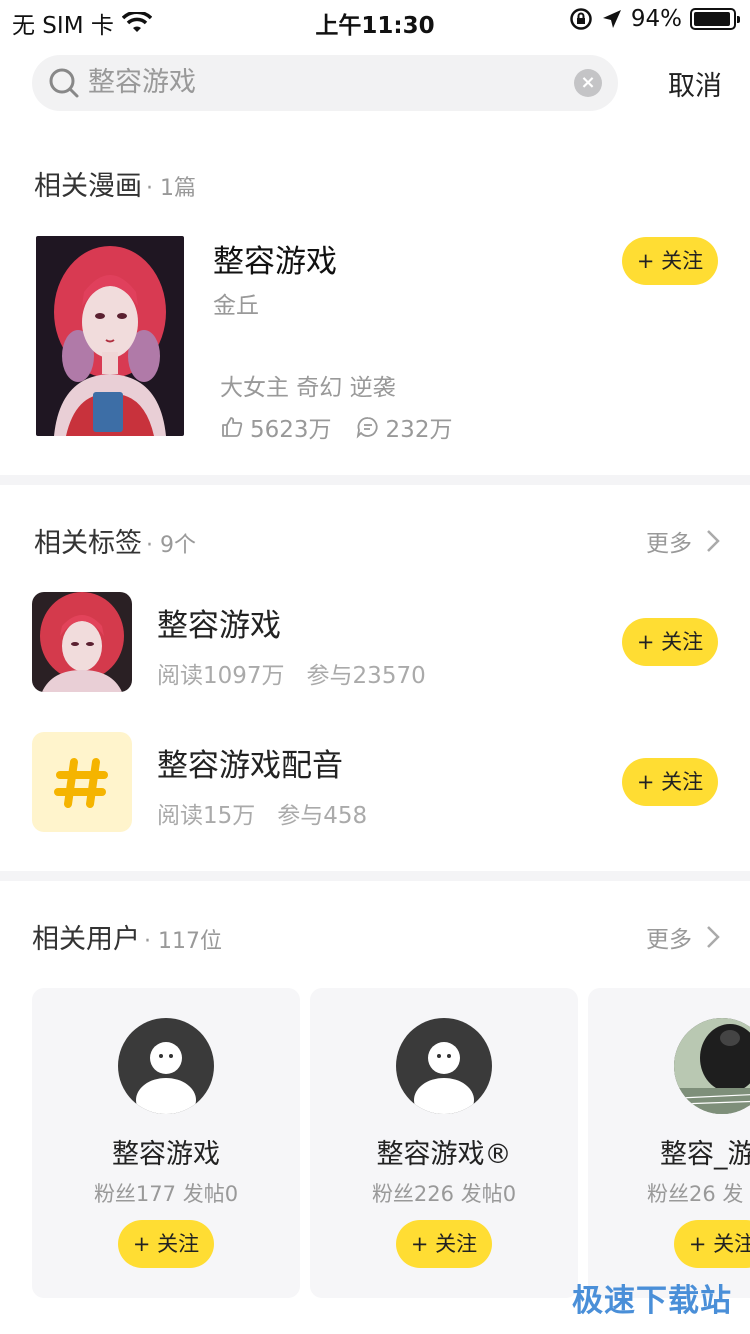  Describe the element at coordinates (444, 1194) in the screenshot. I see `user-meta: 粉丝226 发帖0` at that location.